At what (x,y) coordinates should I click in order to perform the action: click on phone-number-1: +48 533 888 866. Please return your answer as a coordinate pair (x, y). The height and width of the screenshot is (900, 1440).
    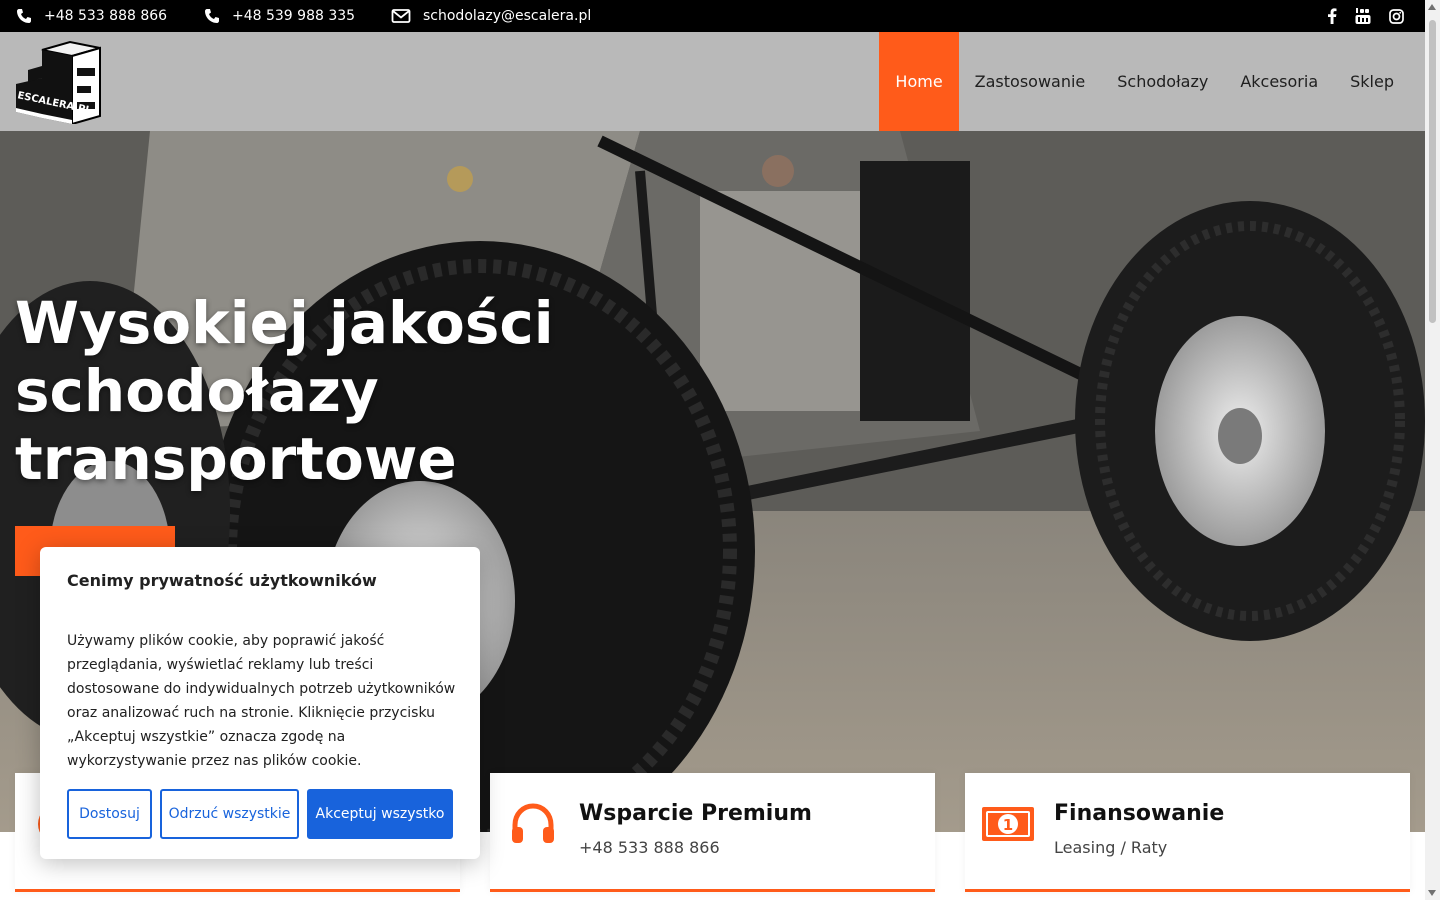
    Looking at the image, I should click on (106, 16).